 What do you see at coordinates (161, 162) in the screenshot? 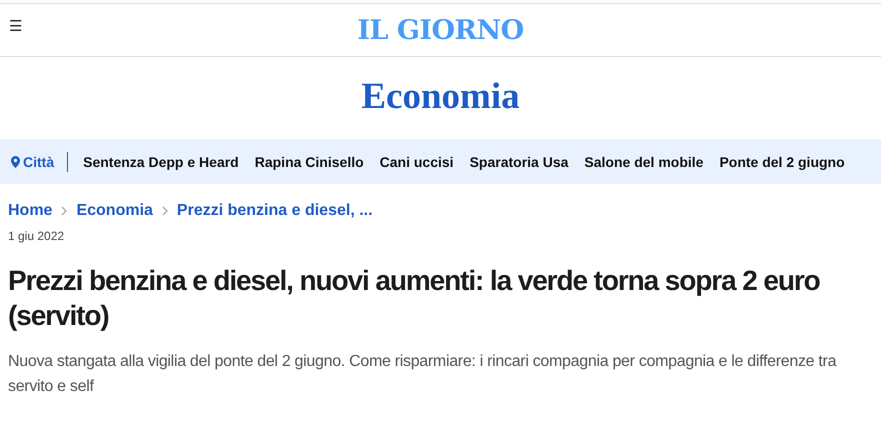
I see `topic-link: Sentenza Depp e Heard` at bounding box center [161, 162].